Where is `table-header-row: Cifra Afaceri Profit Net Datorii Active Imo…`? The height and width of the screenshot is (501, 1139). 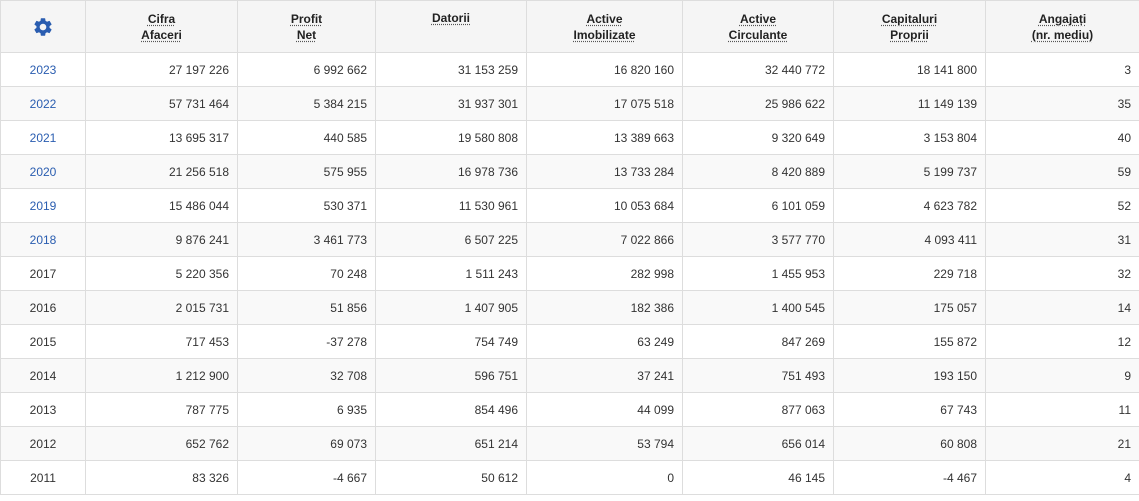 table-header-row: Cifra Afaceri Profit Net Datorii Active Imo… is located at coordinates (569, 26).